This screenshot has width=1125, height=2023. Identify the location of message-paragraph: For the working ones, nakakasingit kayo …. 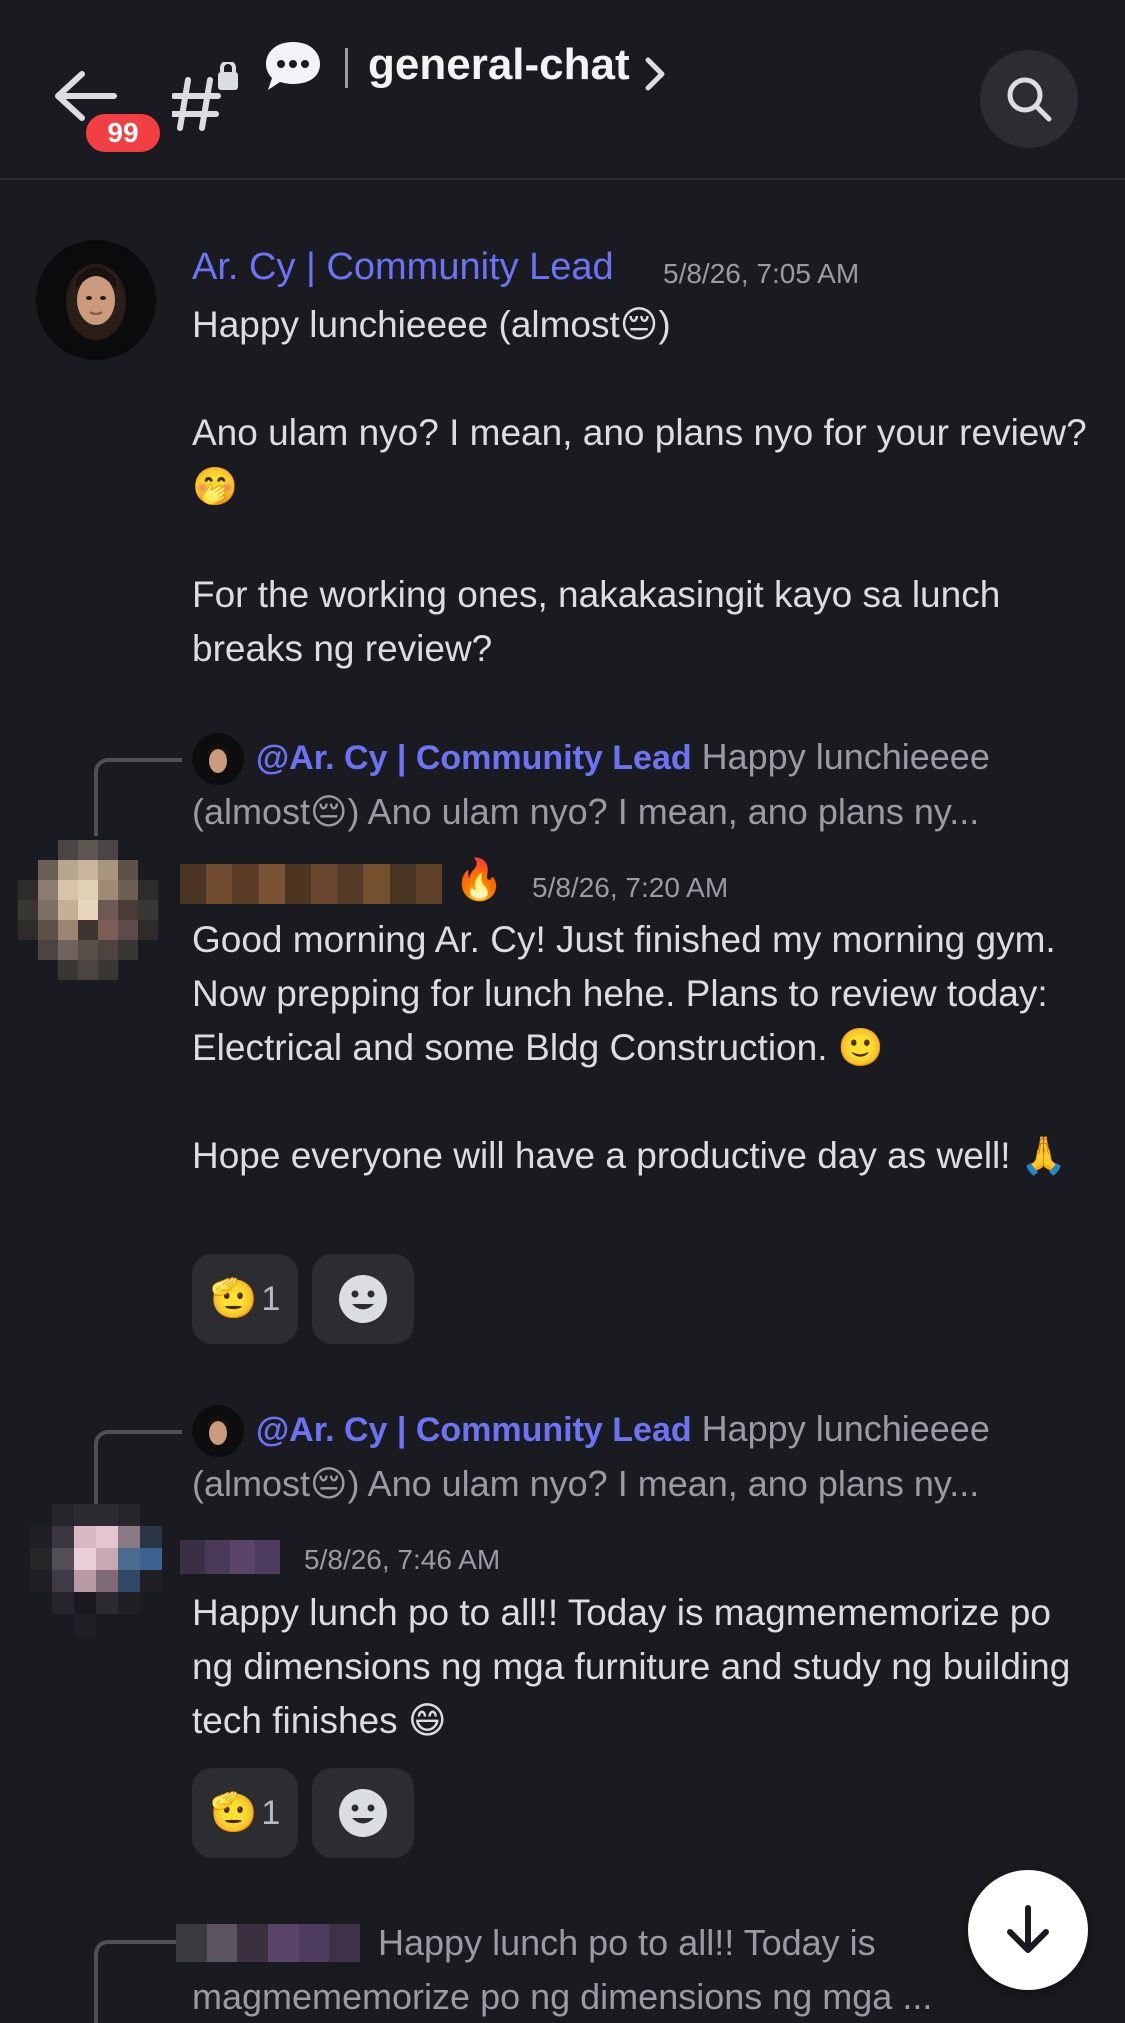
(596, 621).